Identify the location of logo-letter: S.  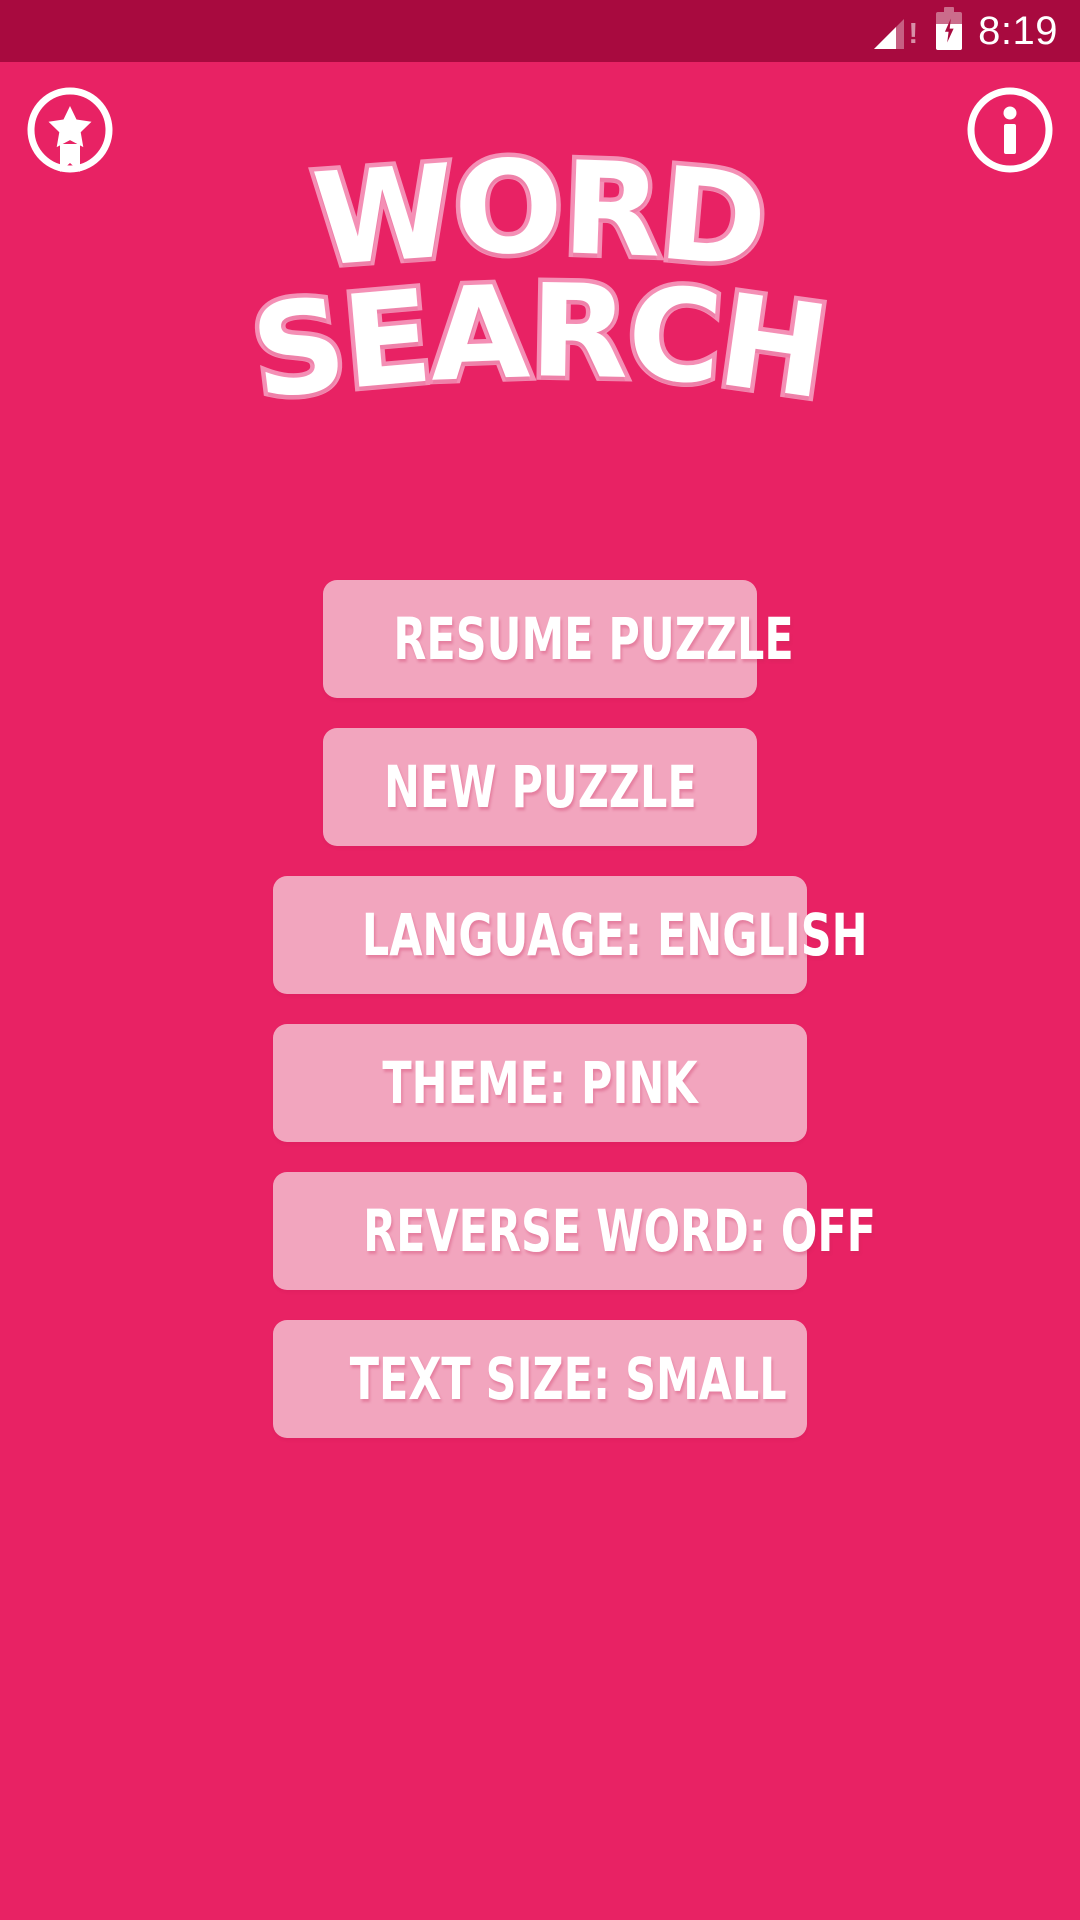
(299, 349).